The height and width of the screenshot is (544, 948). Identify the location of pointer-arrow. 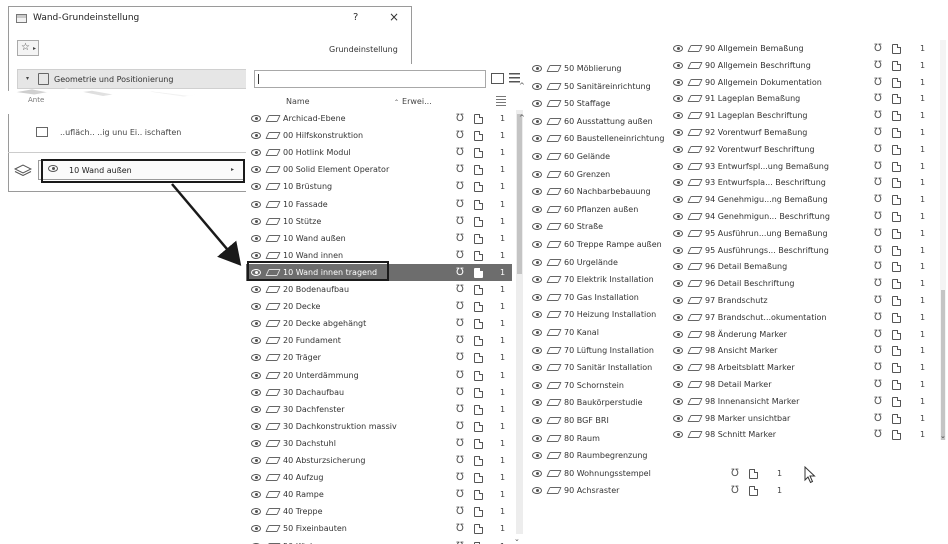
(206, 224).